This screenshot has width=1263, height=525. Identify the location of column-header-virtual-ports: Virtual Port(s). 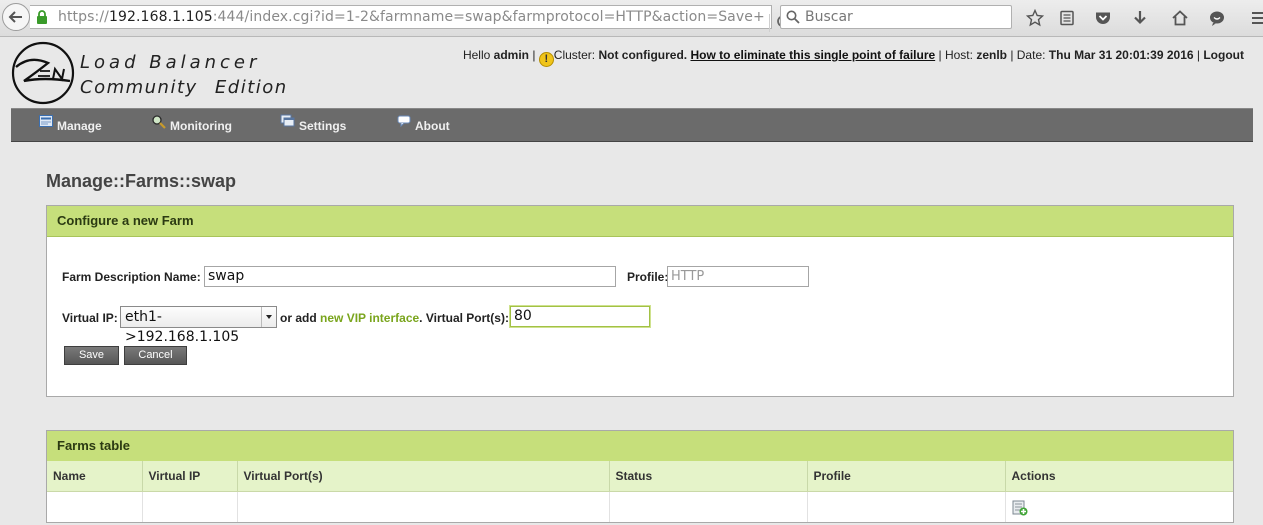
(423, 476).